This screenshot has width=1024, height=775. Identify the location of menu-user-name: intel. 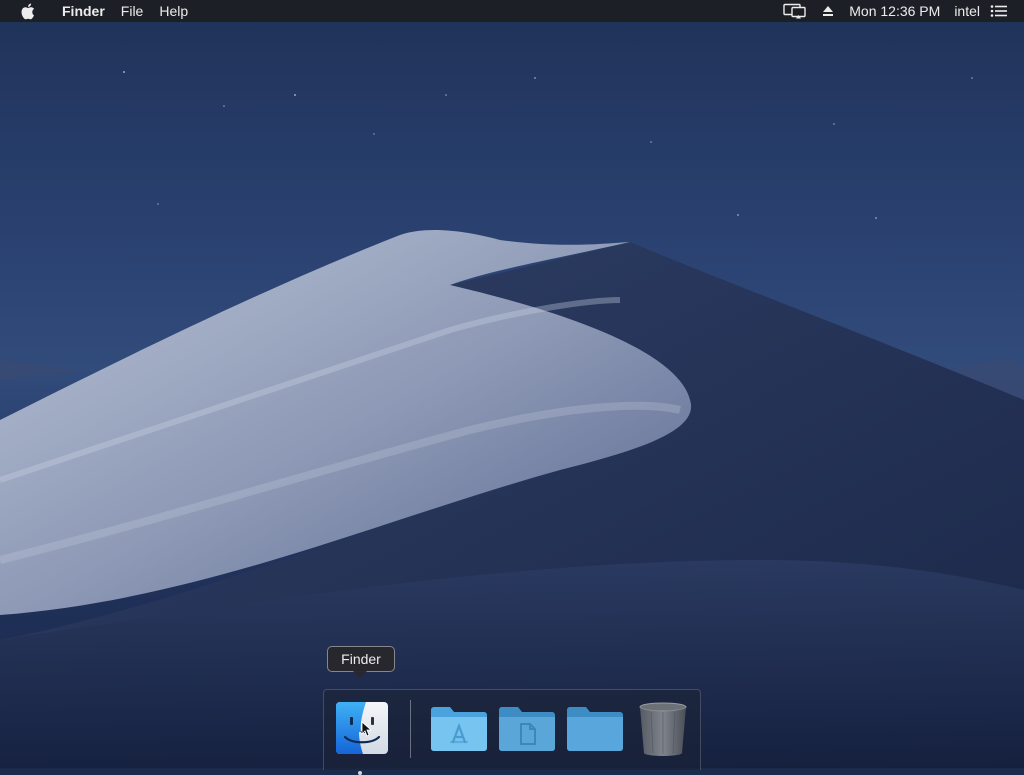
(967, 11).